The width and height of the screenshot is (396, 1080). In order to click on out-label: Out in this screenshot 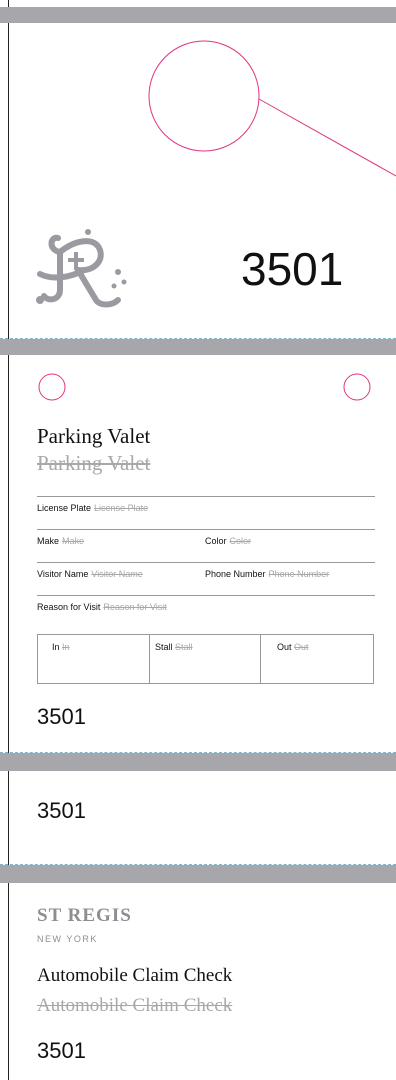, I will do `click(284, 647)`.